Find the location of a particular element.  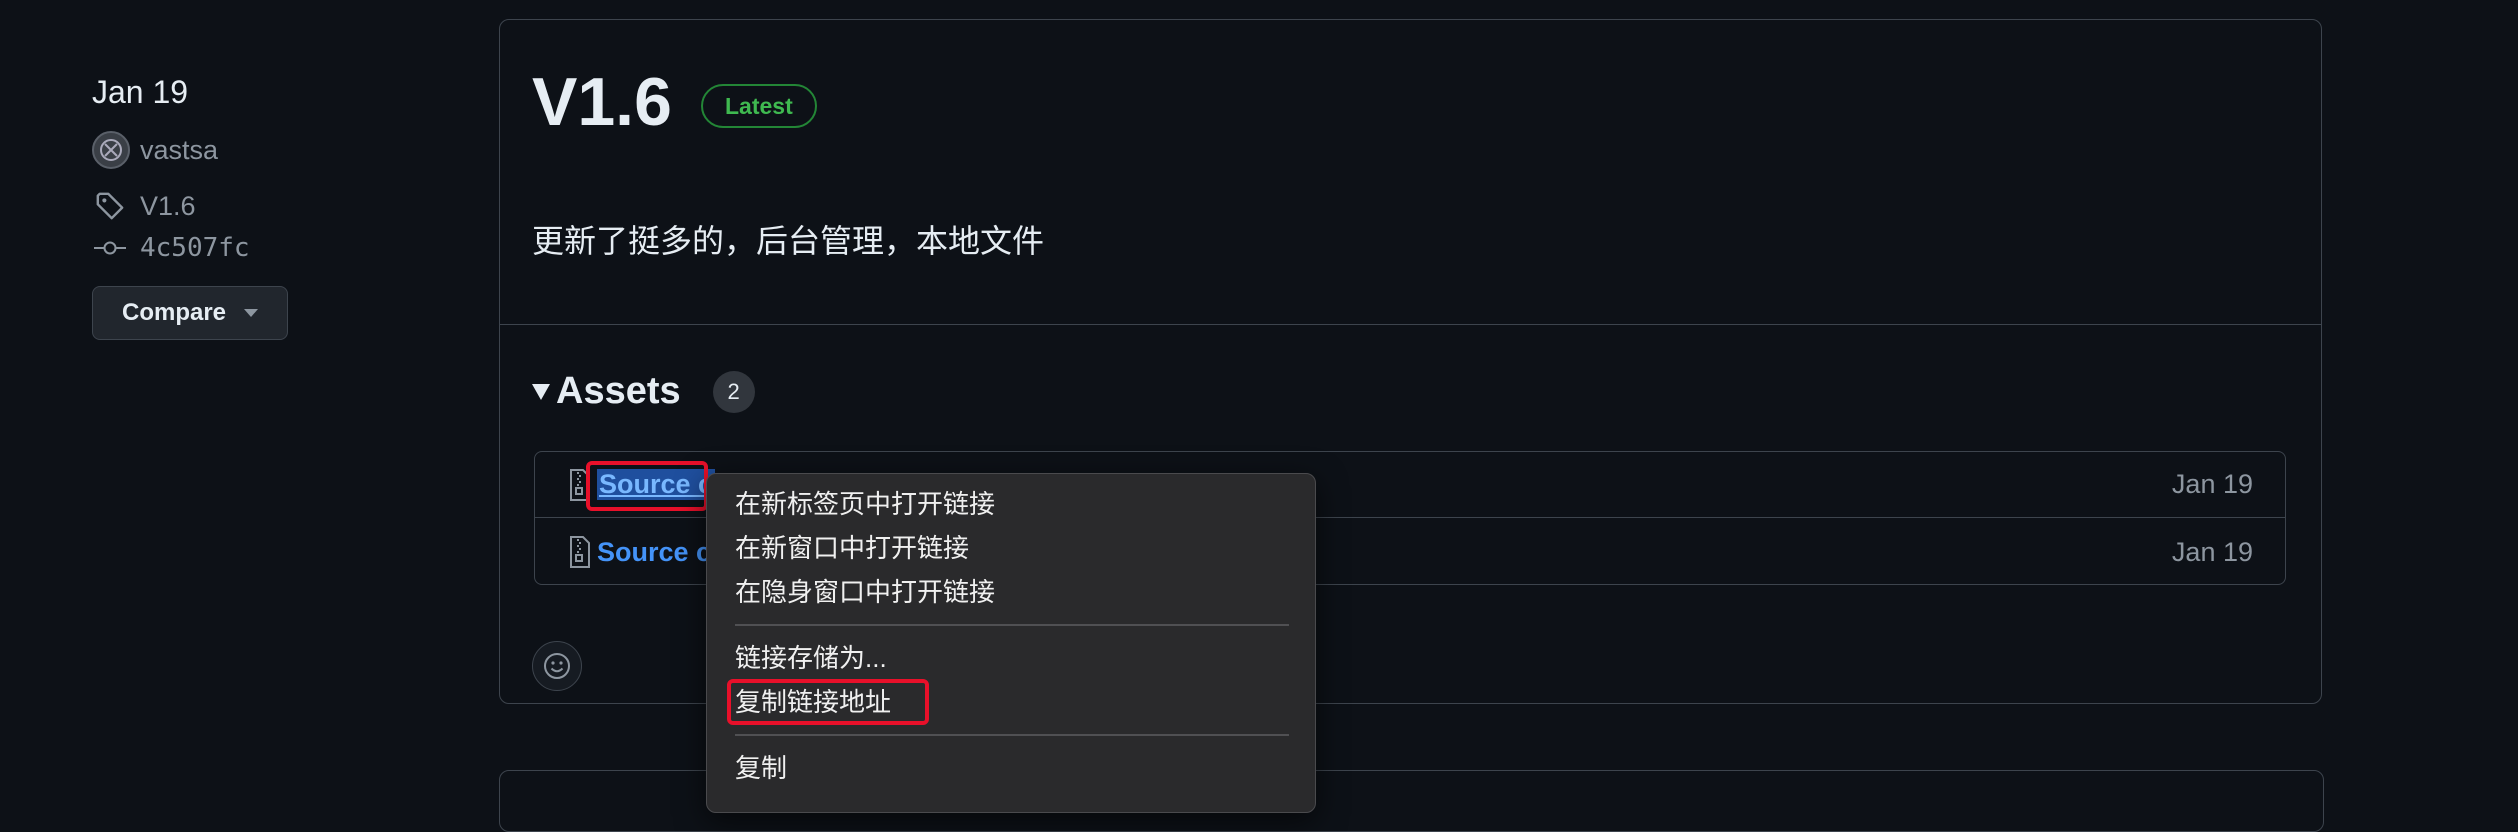

assets-title: Assets is located at coordinates (618, 391).